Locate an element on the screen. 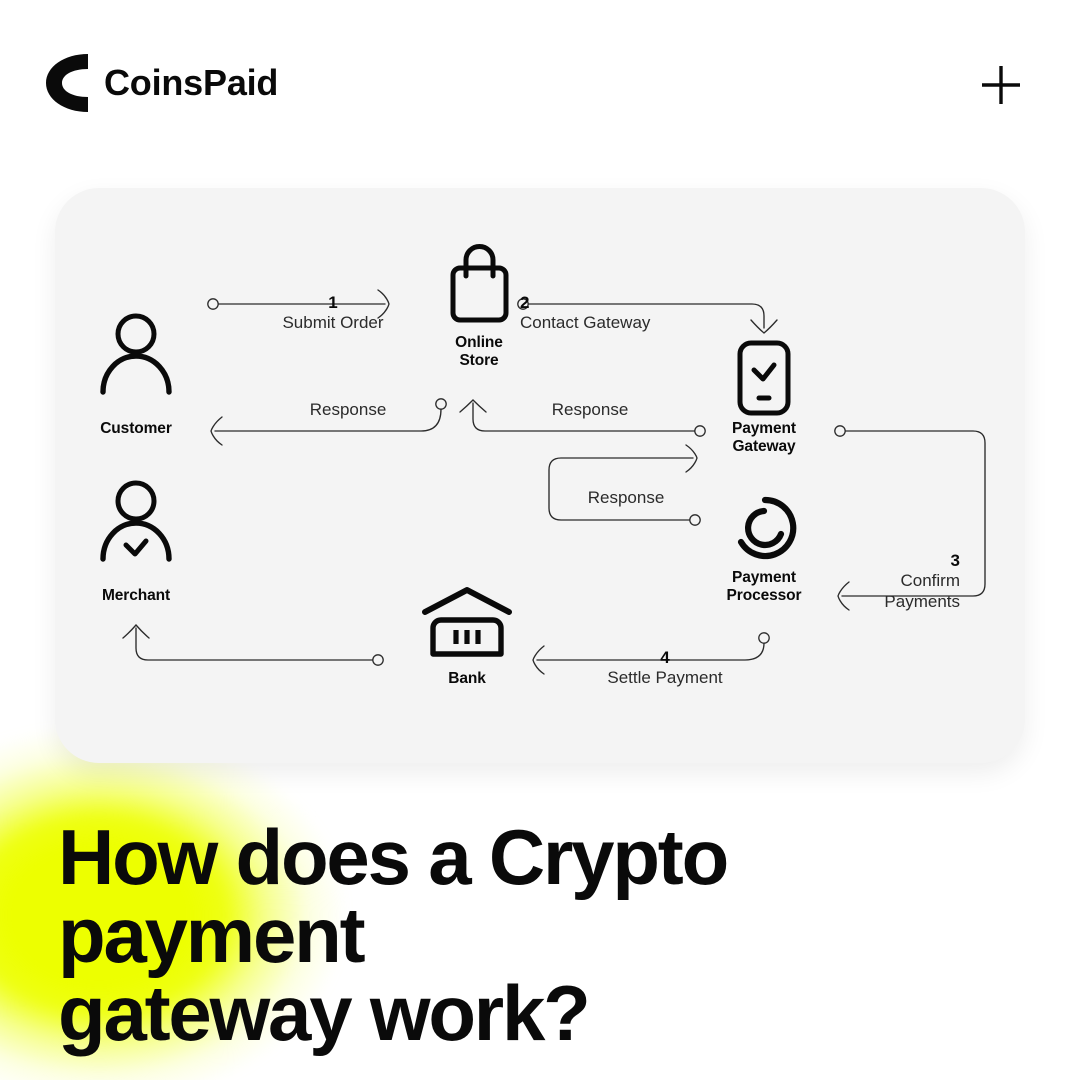 The width and height of the screenshot is (1080, 1080). flow-number-step-1: 1 is located at coordinates (333, 302).